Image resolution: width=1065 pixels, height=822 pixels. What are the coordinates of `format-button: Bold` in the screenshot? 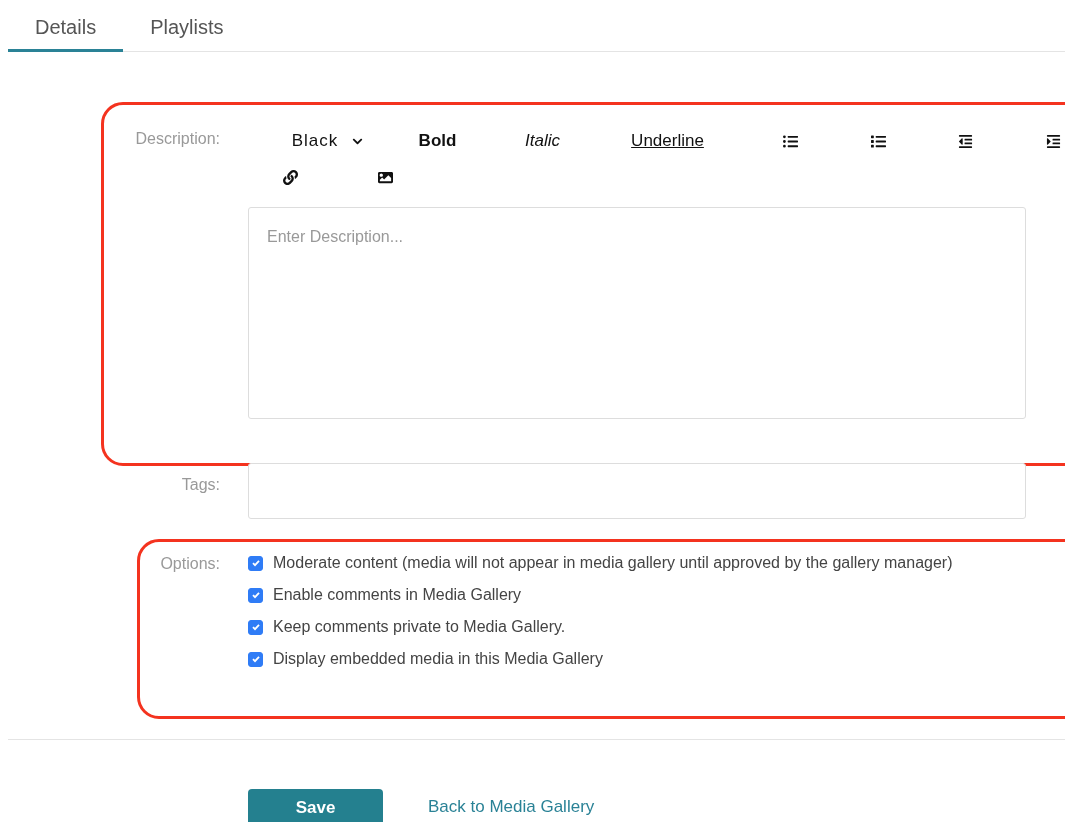 It's located at (437, 141).